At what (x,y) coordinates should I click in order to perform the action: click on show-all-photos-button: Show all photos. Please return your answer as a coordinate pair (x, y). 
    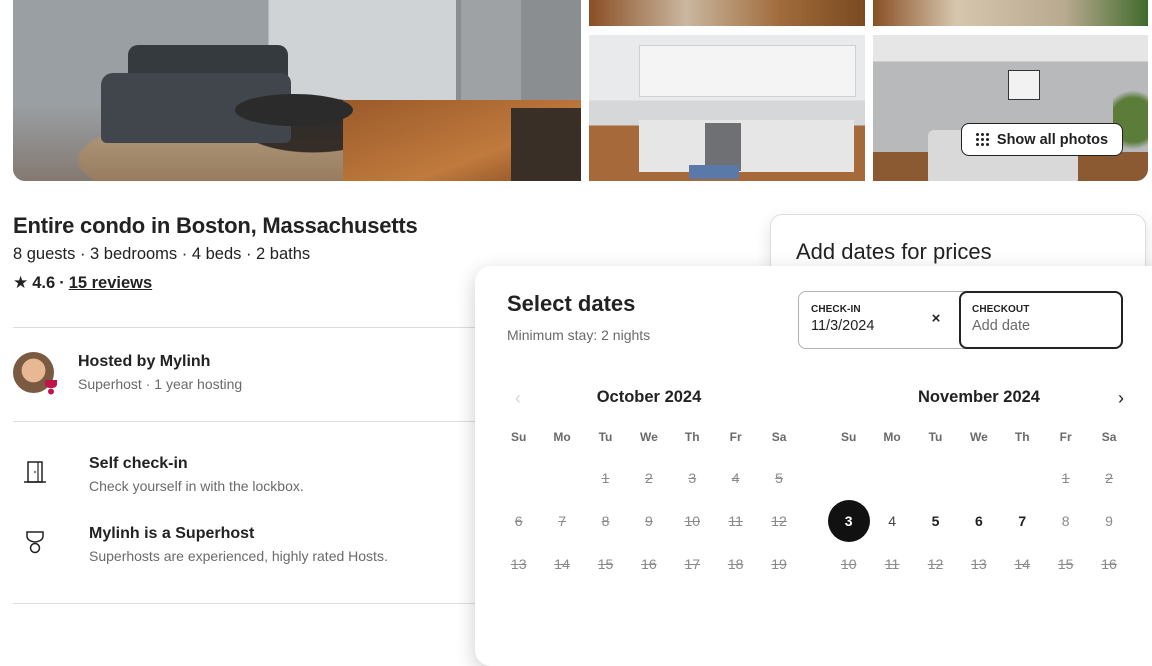
    Looking at the image, I should click on (1042, 139).